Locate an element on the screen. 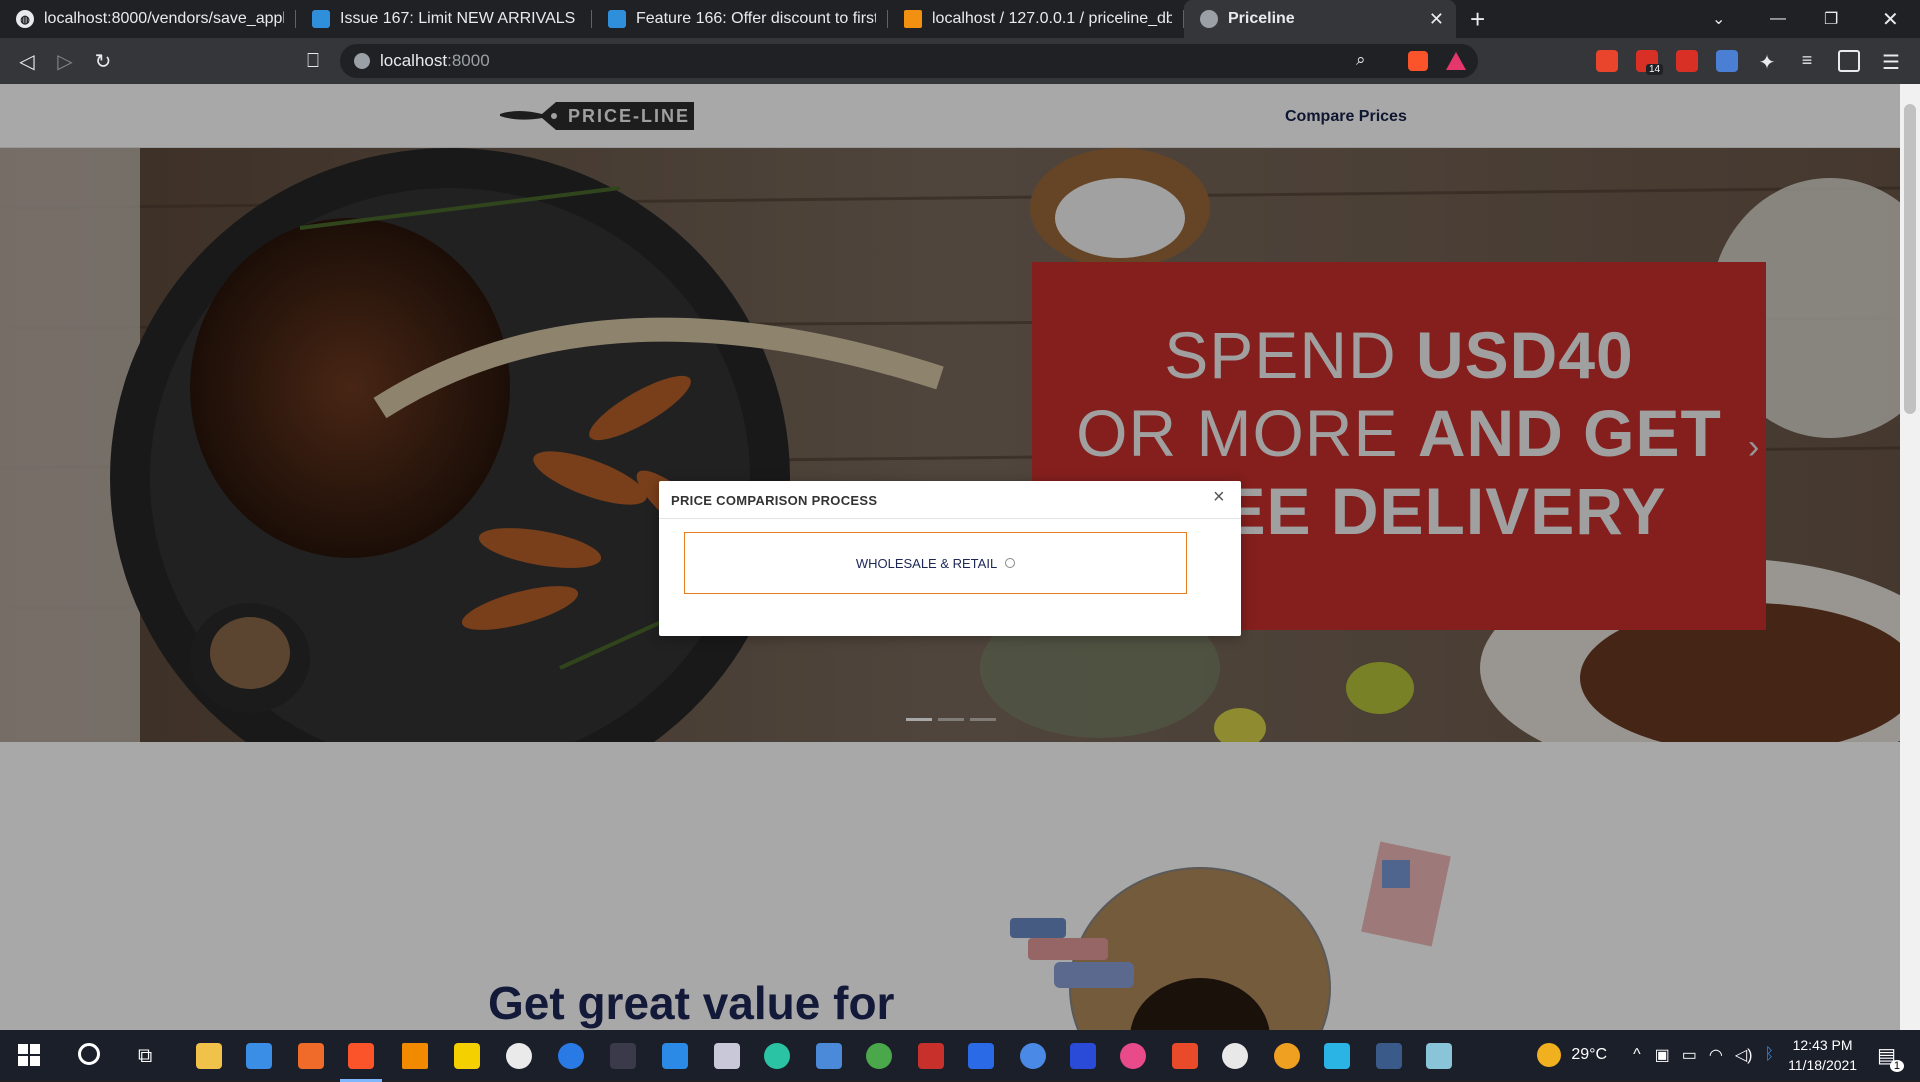  bluetooth-icon: ᛒ is located at coordinates (1769, 1055).